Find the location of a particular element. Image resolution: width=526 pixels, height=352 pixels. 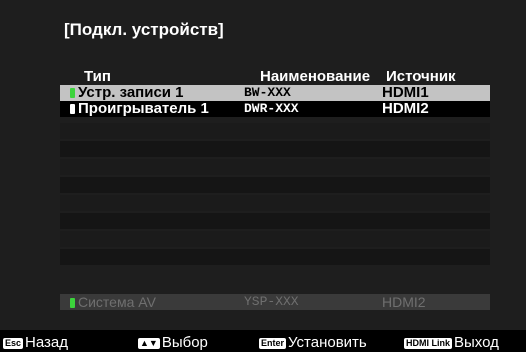

device-row-recorder: Устр. записи 1 BW-XXX HDMI1 is located at coordinates (275, 93).